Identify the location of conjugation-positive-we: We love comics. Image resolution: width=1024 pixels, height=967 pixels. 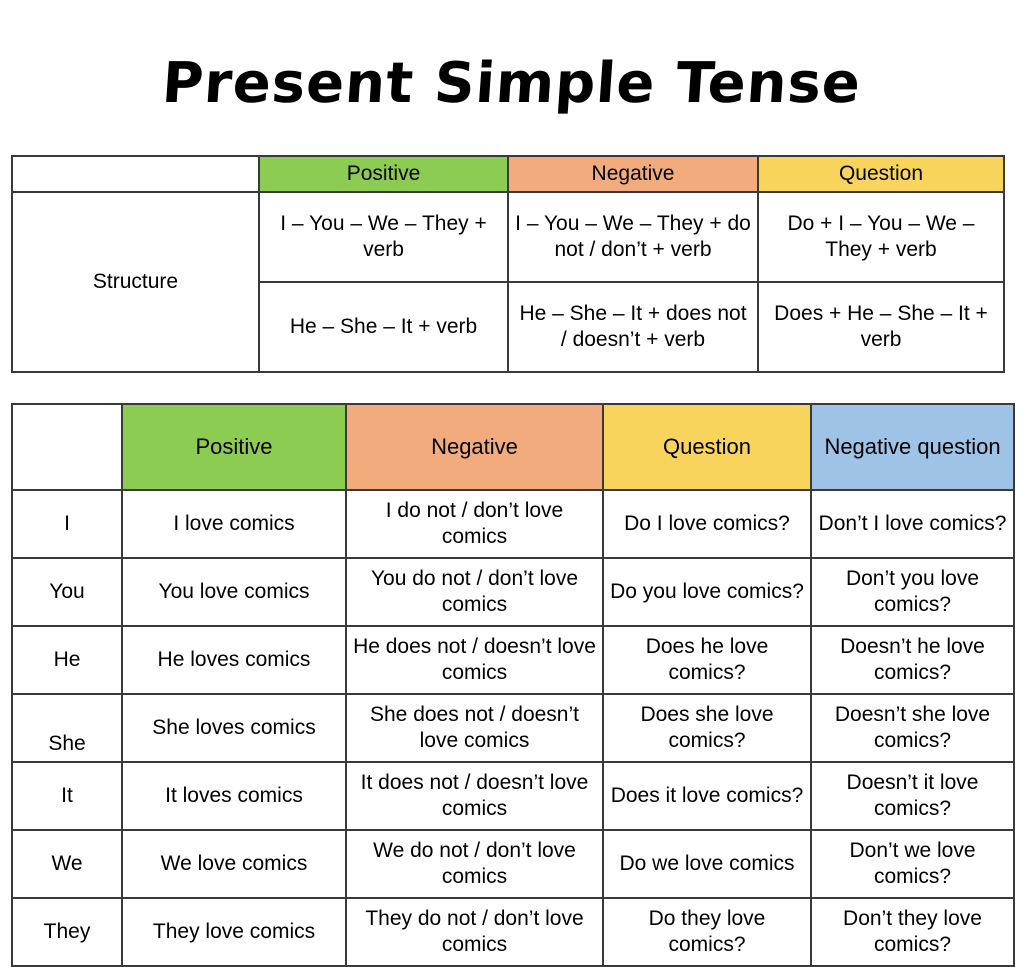
(234, 864).